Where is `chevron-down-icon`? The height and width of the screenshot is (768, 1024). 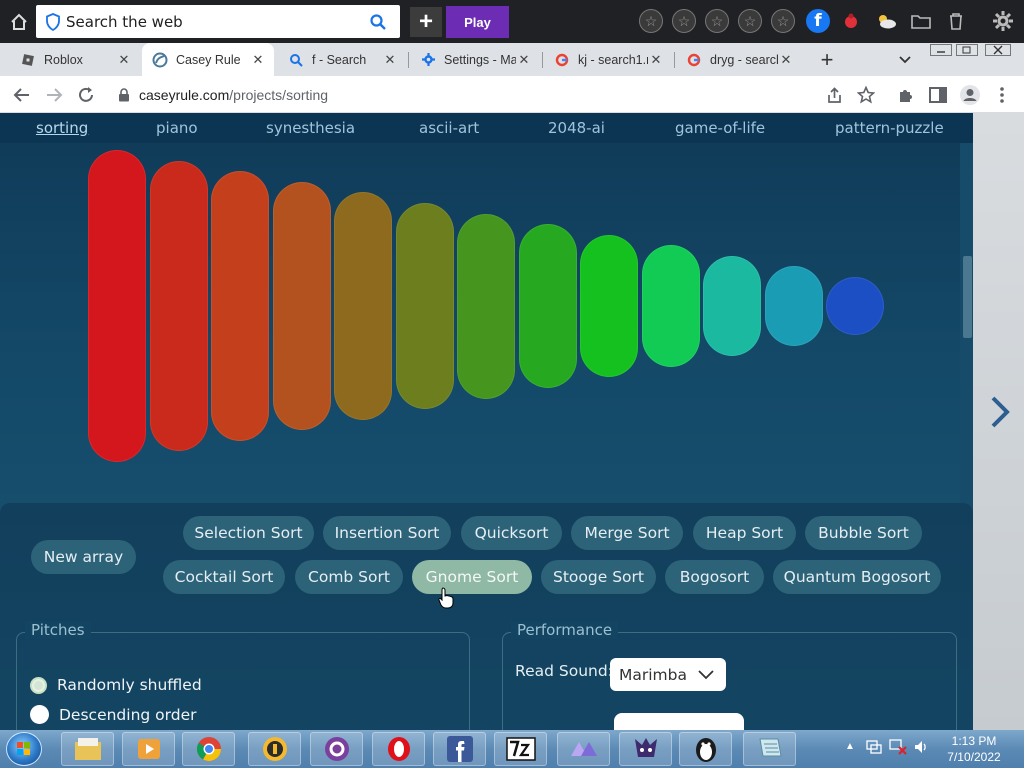
chevron-down-icon is located at coordinates (905, 60).